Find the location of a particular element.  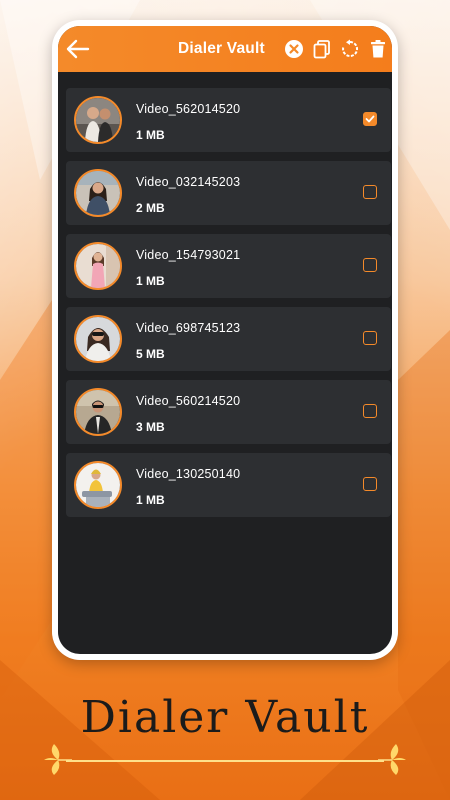

video-name: Video_032145203 is located at coordinates (188, 182).